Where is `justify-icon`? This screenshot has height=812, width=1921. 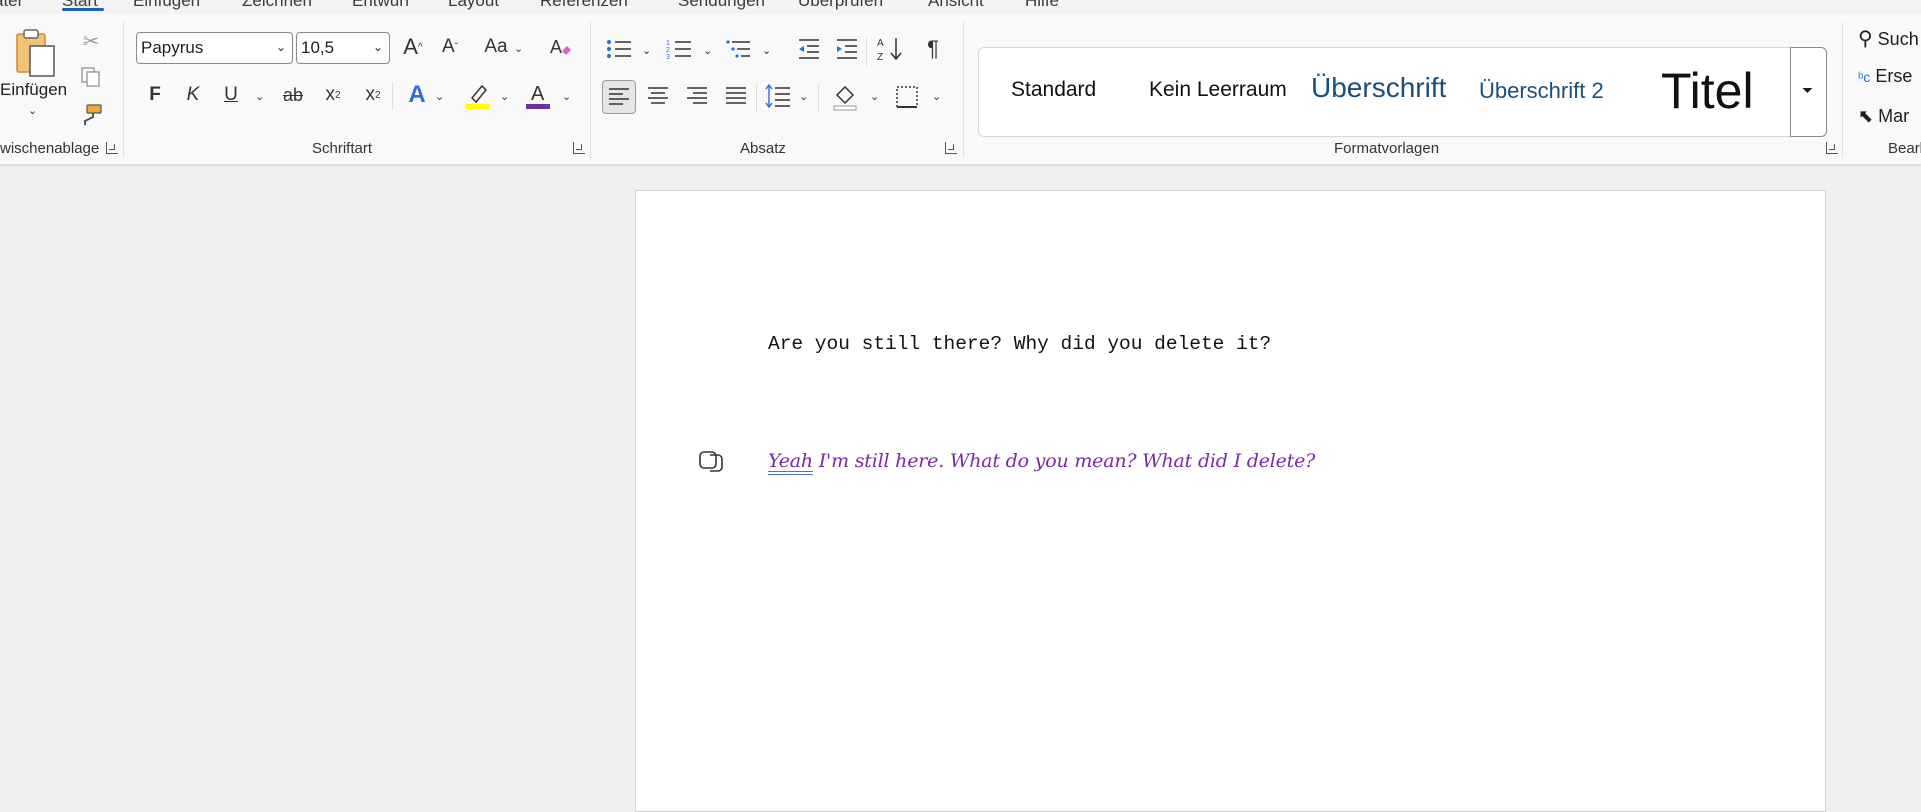
justify-icon is located at coordinates (736, 95).